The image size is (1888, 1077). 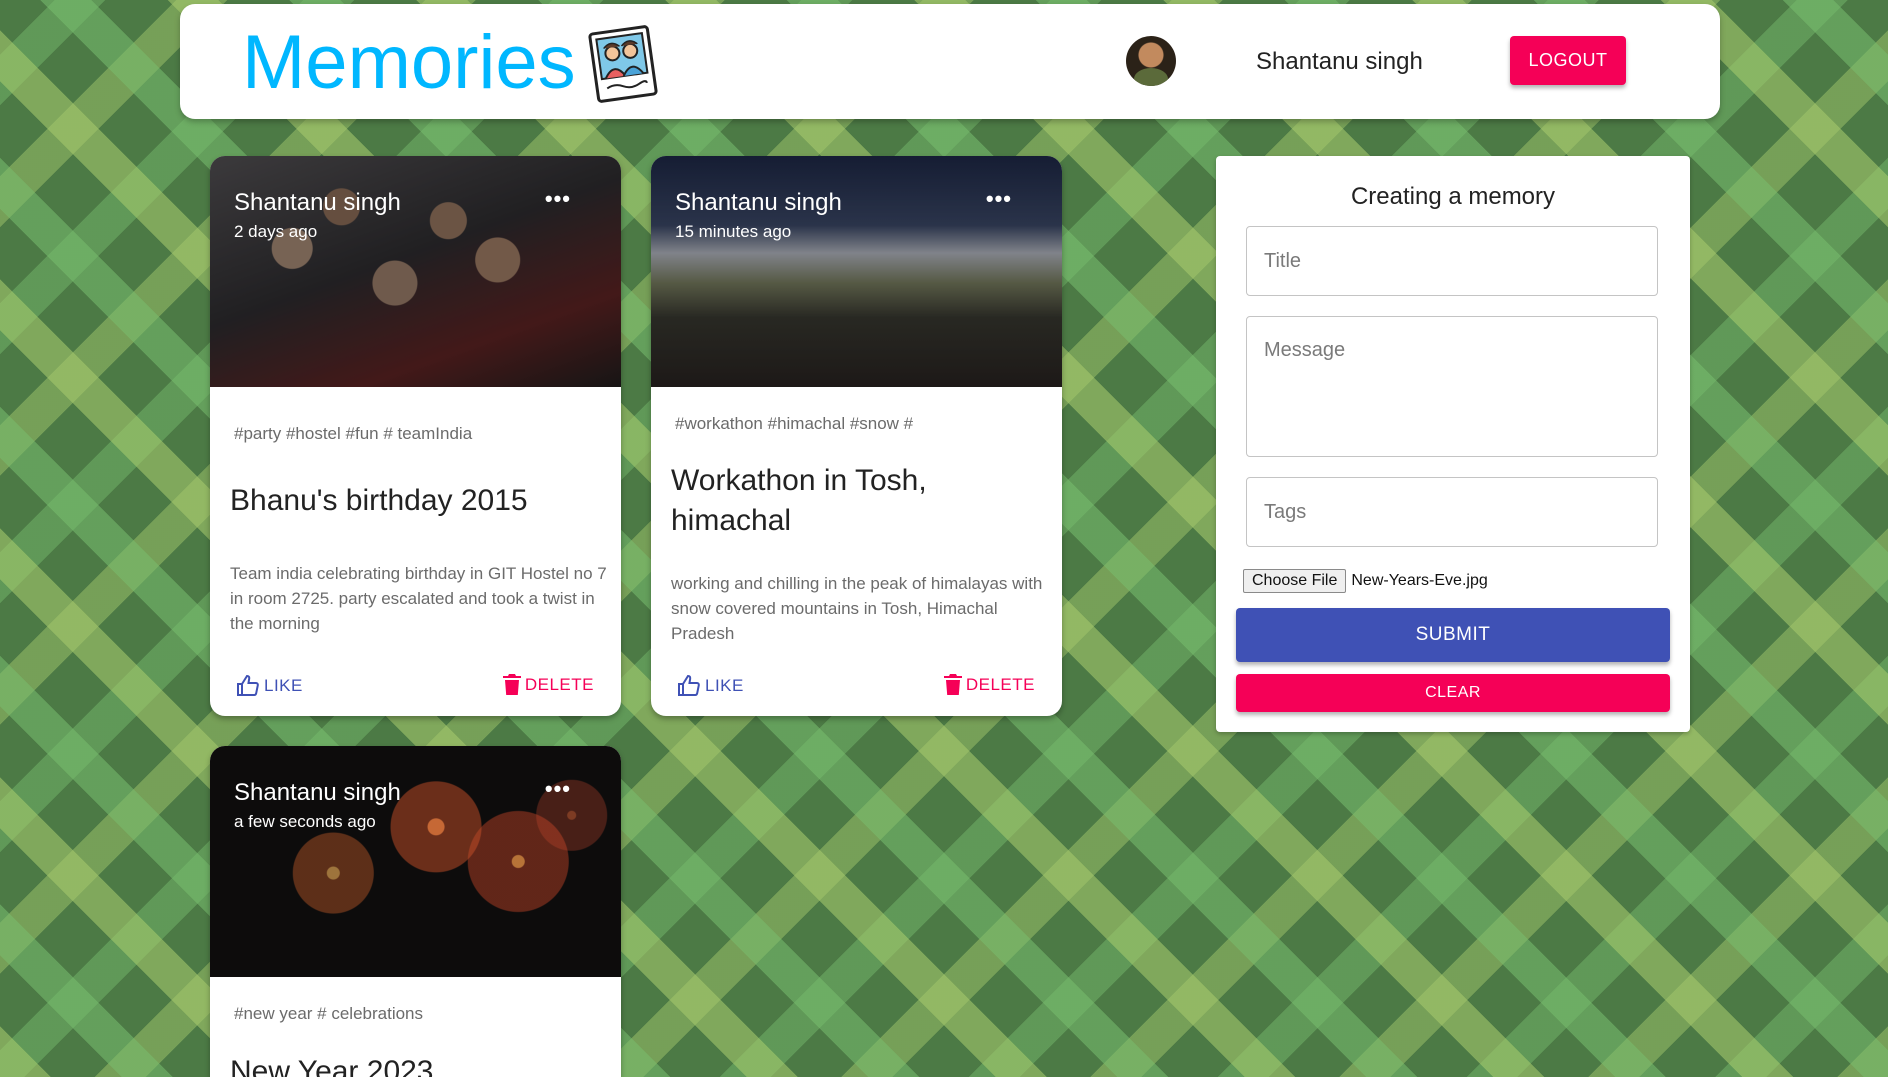 What do you see at coordinates (1452, 386) in the screenshot?
I see `message-input` at bounding box center [1452, 386].